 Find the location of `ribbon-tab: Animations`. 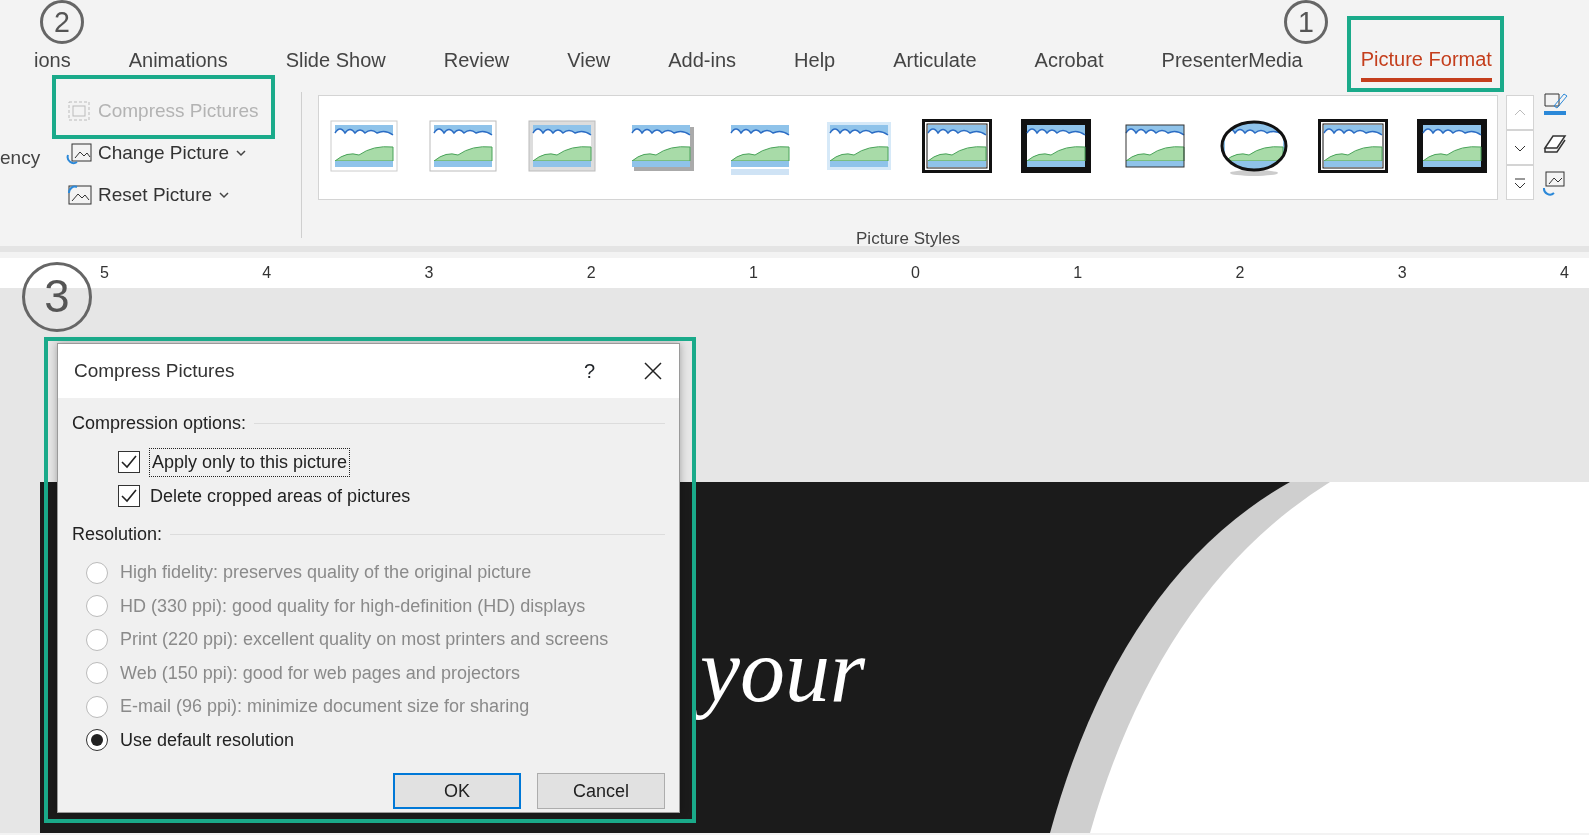

ribbon-tab: Animations is located at coordinates (178, 61).